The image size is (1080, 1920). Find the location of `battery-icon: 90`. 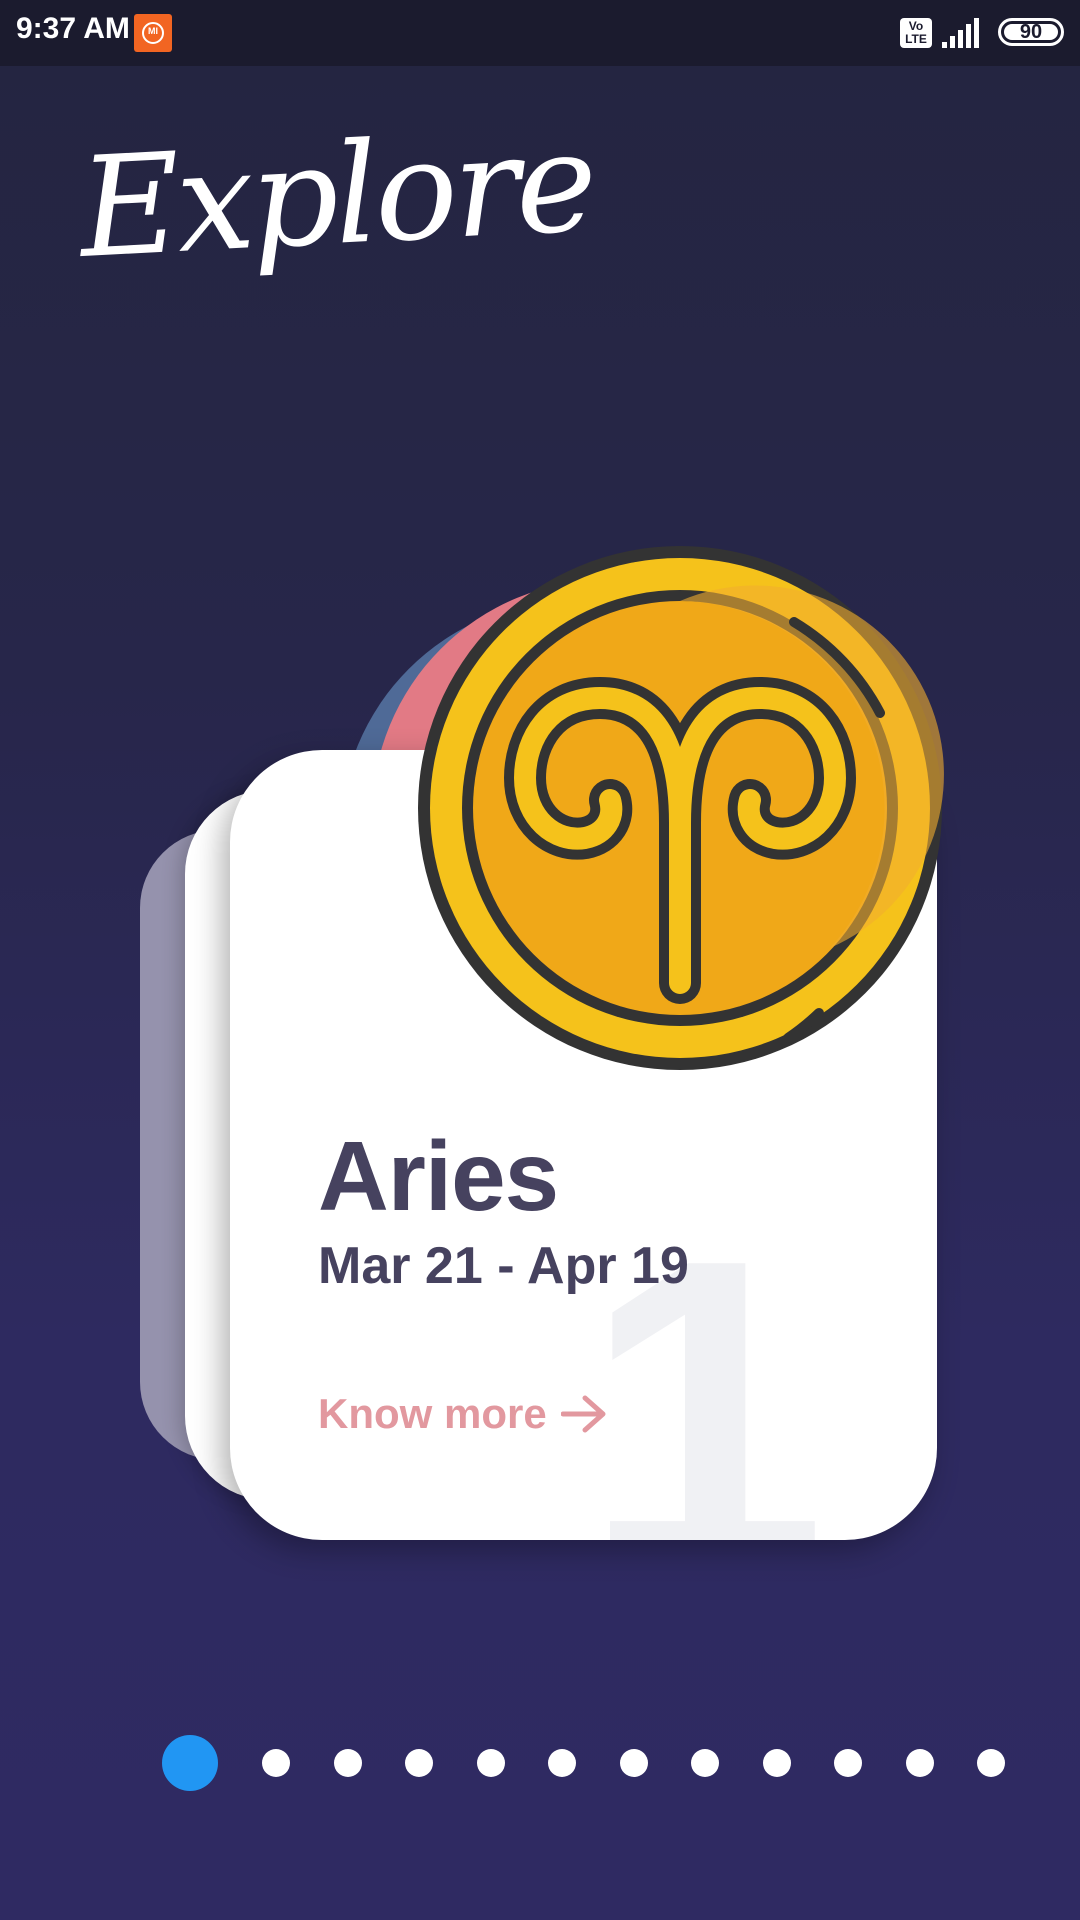

battery-icon: 90 is located at coordinates (1031, 32).